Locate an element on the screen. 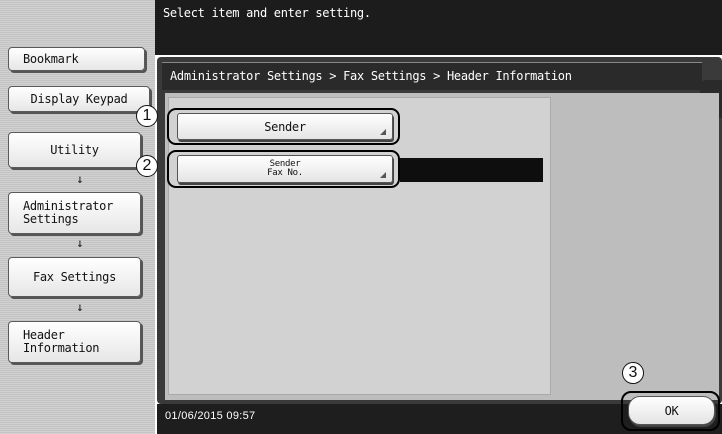 The width and height of the screenshot is (722, 434). date-time: 01/06/2015 09:57 is located at coordinates (210, 416).